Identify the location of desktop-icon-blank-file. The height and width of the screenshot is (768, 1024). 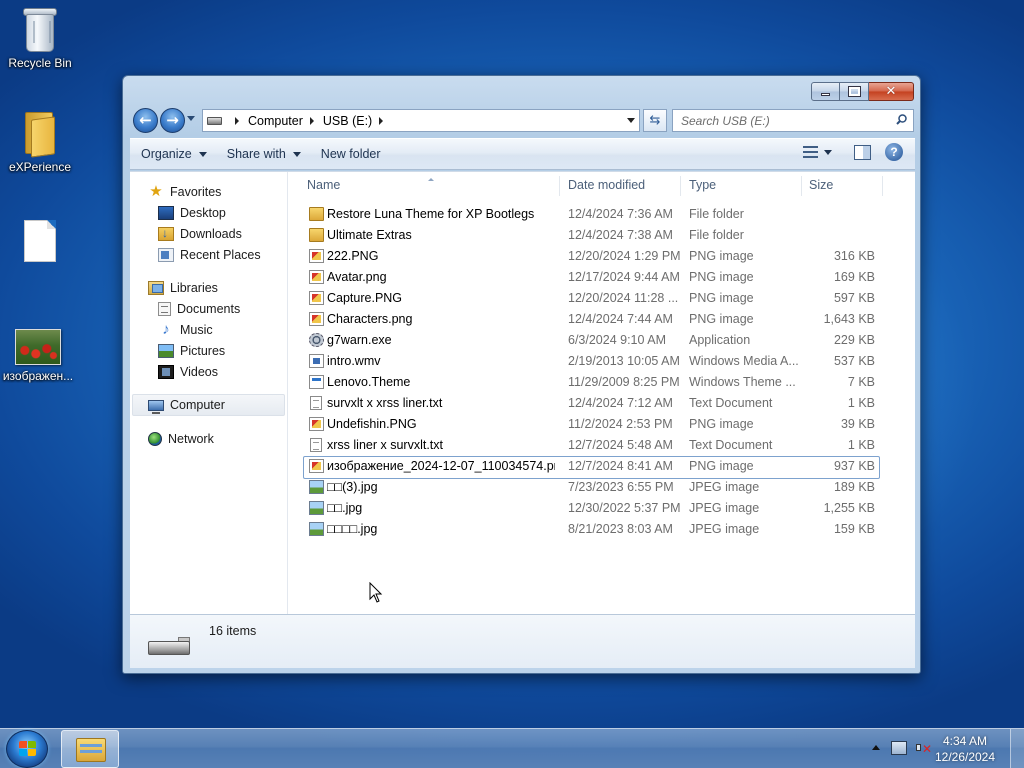
(40, 243).